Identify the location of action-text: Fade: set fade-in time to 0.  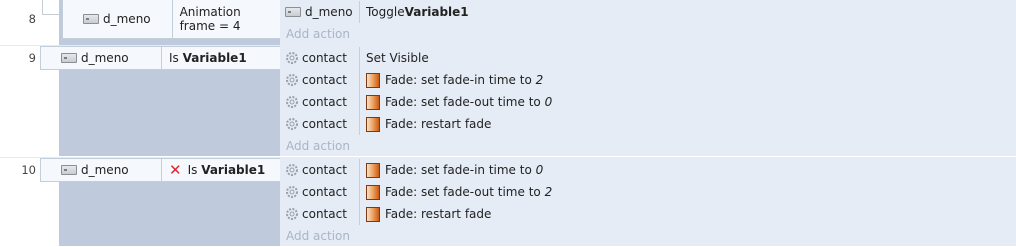
(451, 170).